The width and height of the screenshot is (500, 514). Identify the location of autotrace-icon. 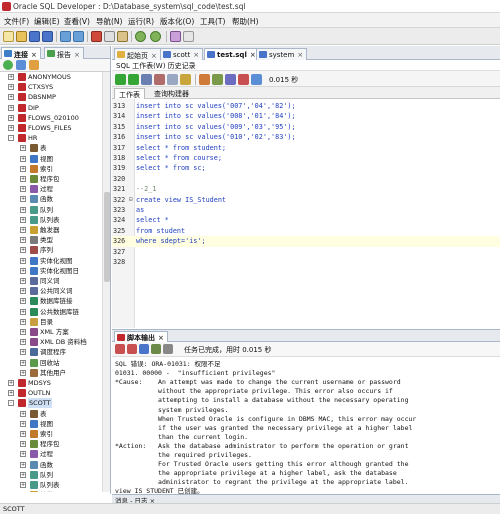
(185, 79).